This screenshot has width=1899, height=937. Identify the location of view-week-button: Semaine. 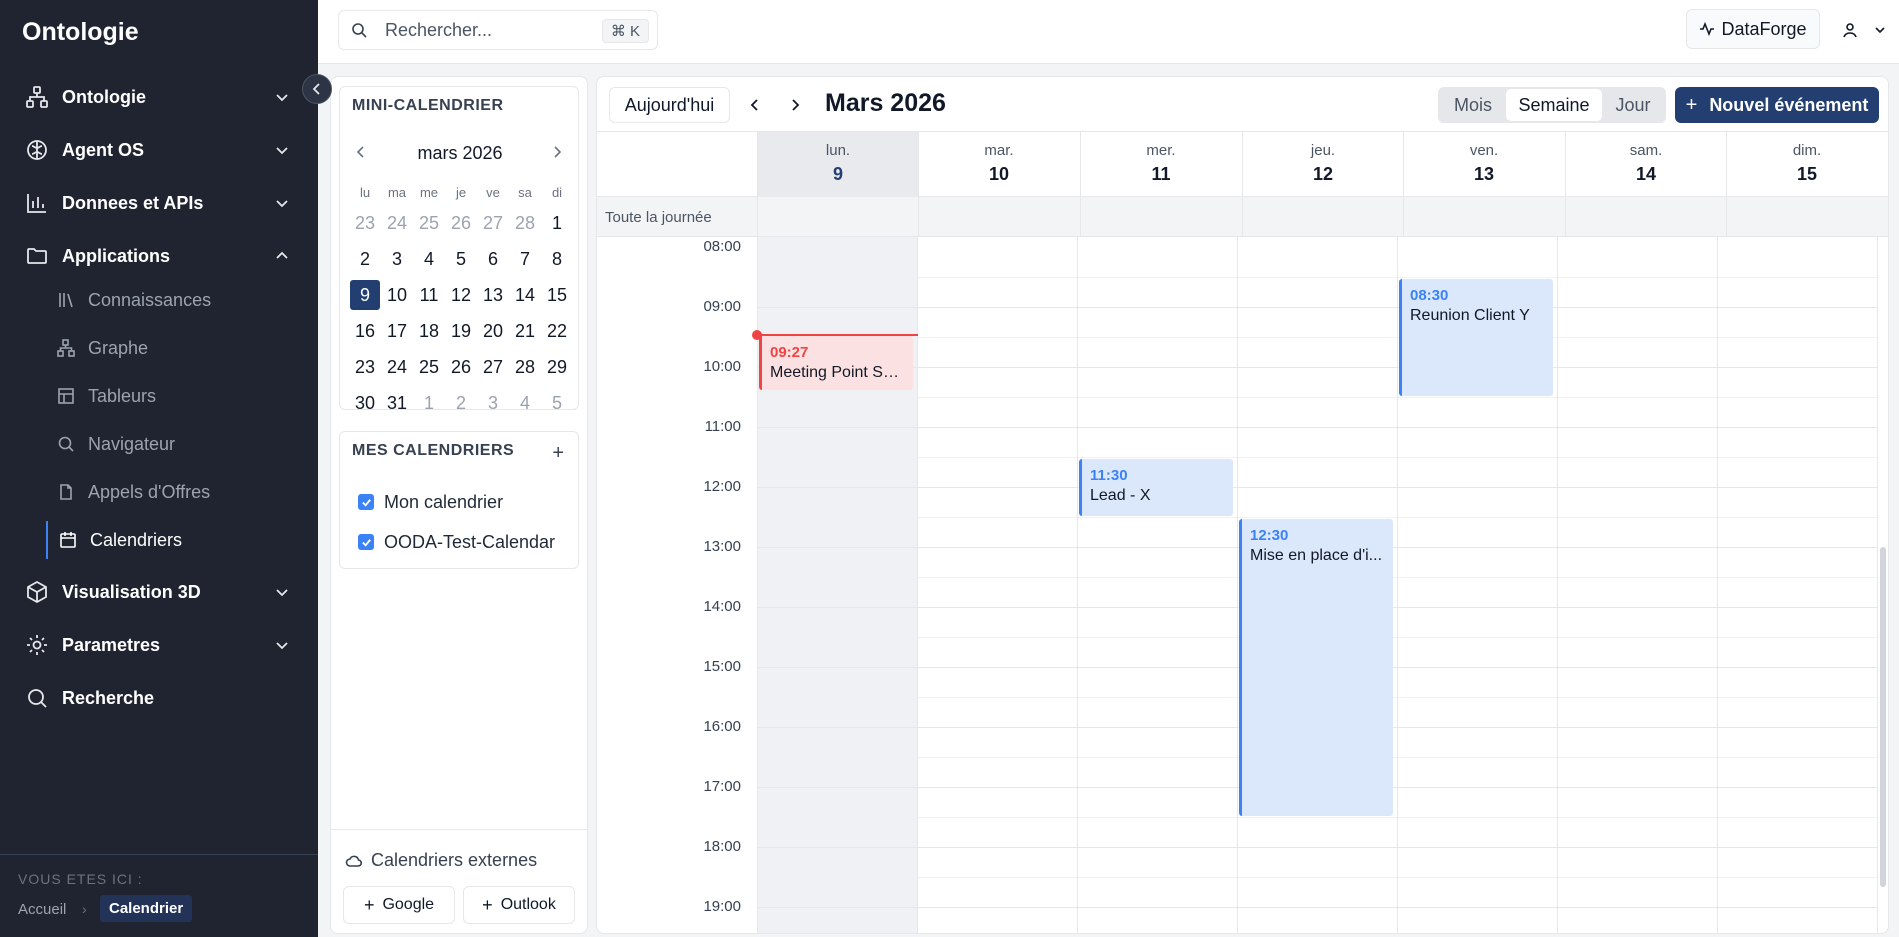
(1554, 105).